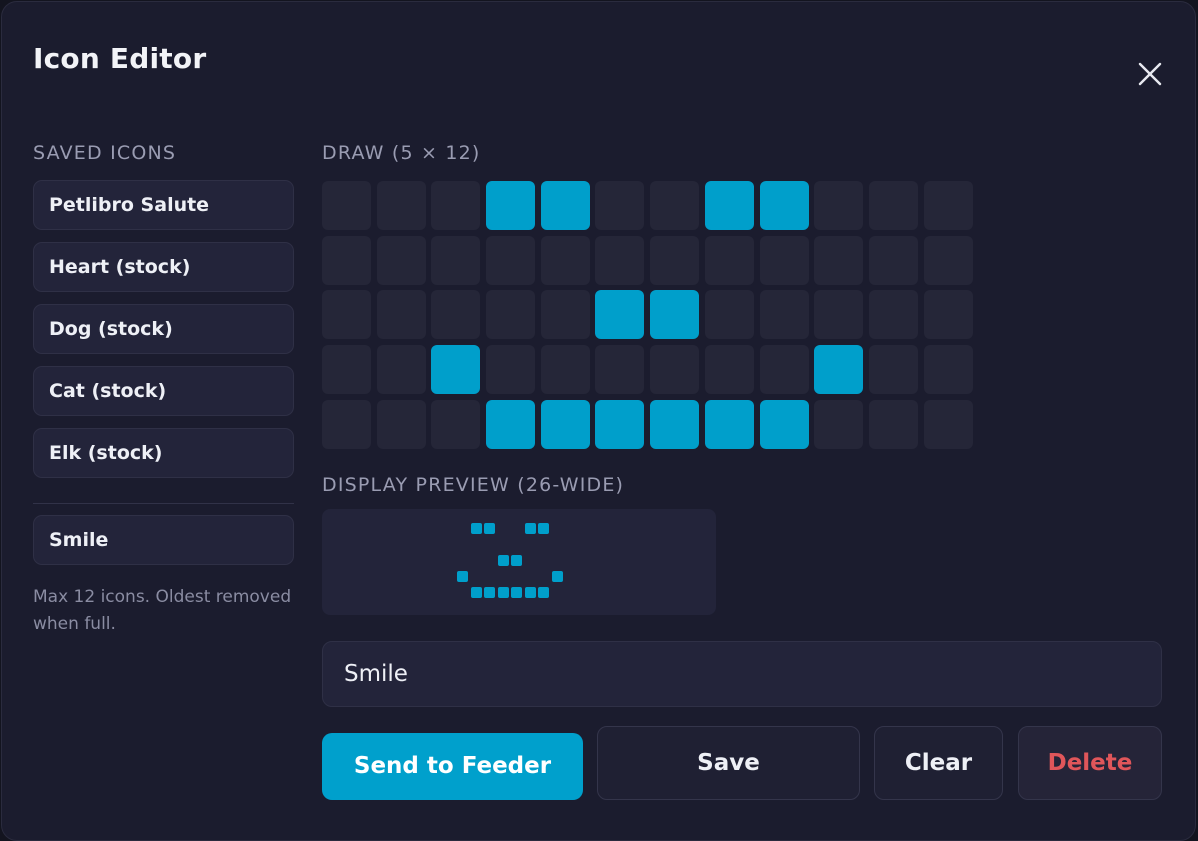 The image size is (1198, 841). What do you see at coordinates (163, 503) in the screenshot?
I see `sidebar-divider` at bounding box center [163, 503].